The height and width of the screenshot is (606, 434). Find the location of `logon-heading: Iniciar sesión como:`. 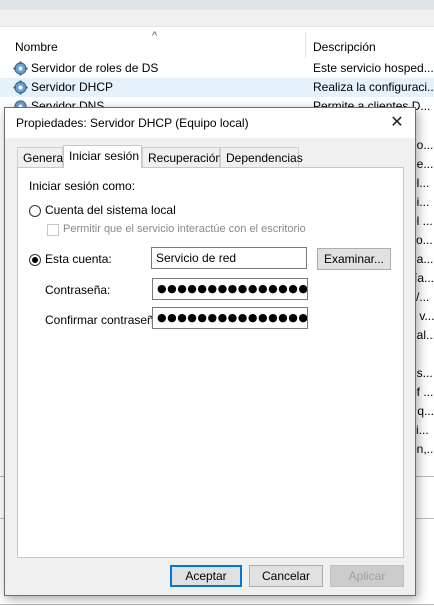

logon-heading: Iniciar sesión como: is located at coordinates (82, 186).